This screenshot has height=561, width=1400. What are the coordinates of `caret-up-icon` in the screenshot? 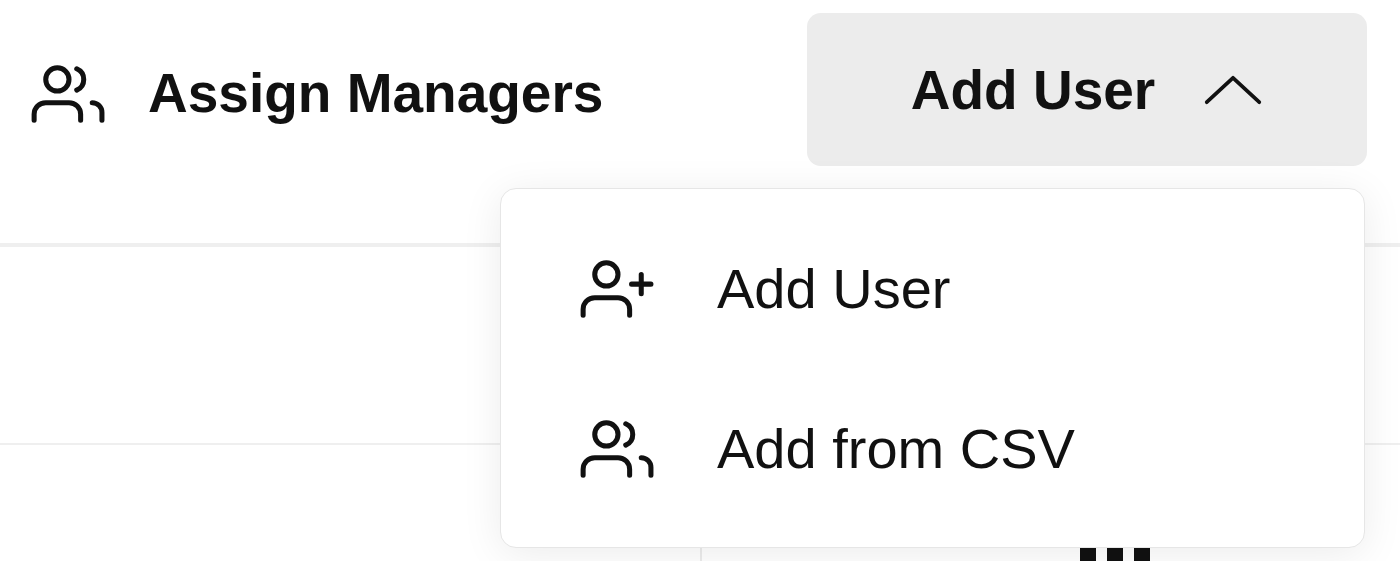 It's located at (1233, 89).